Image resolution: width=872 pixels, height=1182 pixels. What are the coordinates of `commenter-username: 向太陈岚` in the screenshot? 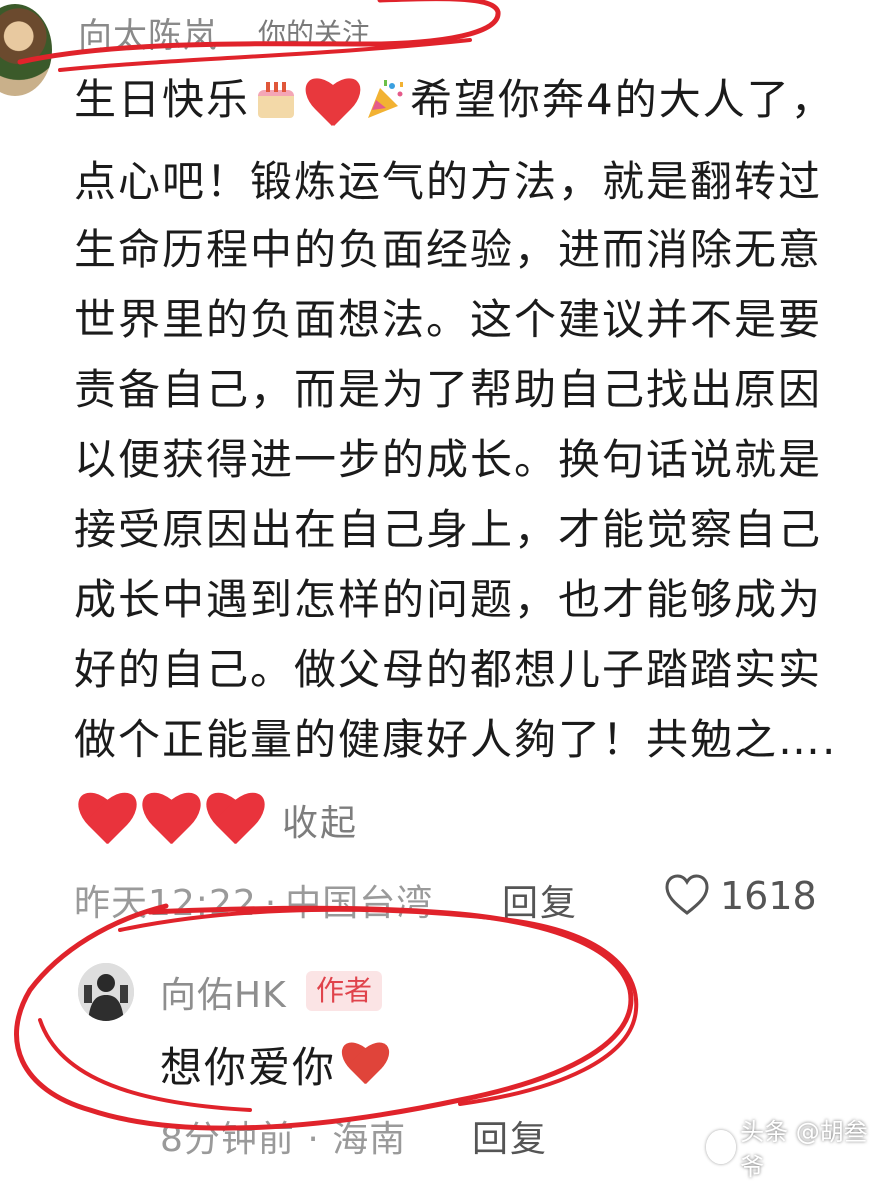 It's located at (148, 32).